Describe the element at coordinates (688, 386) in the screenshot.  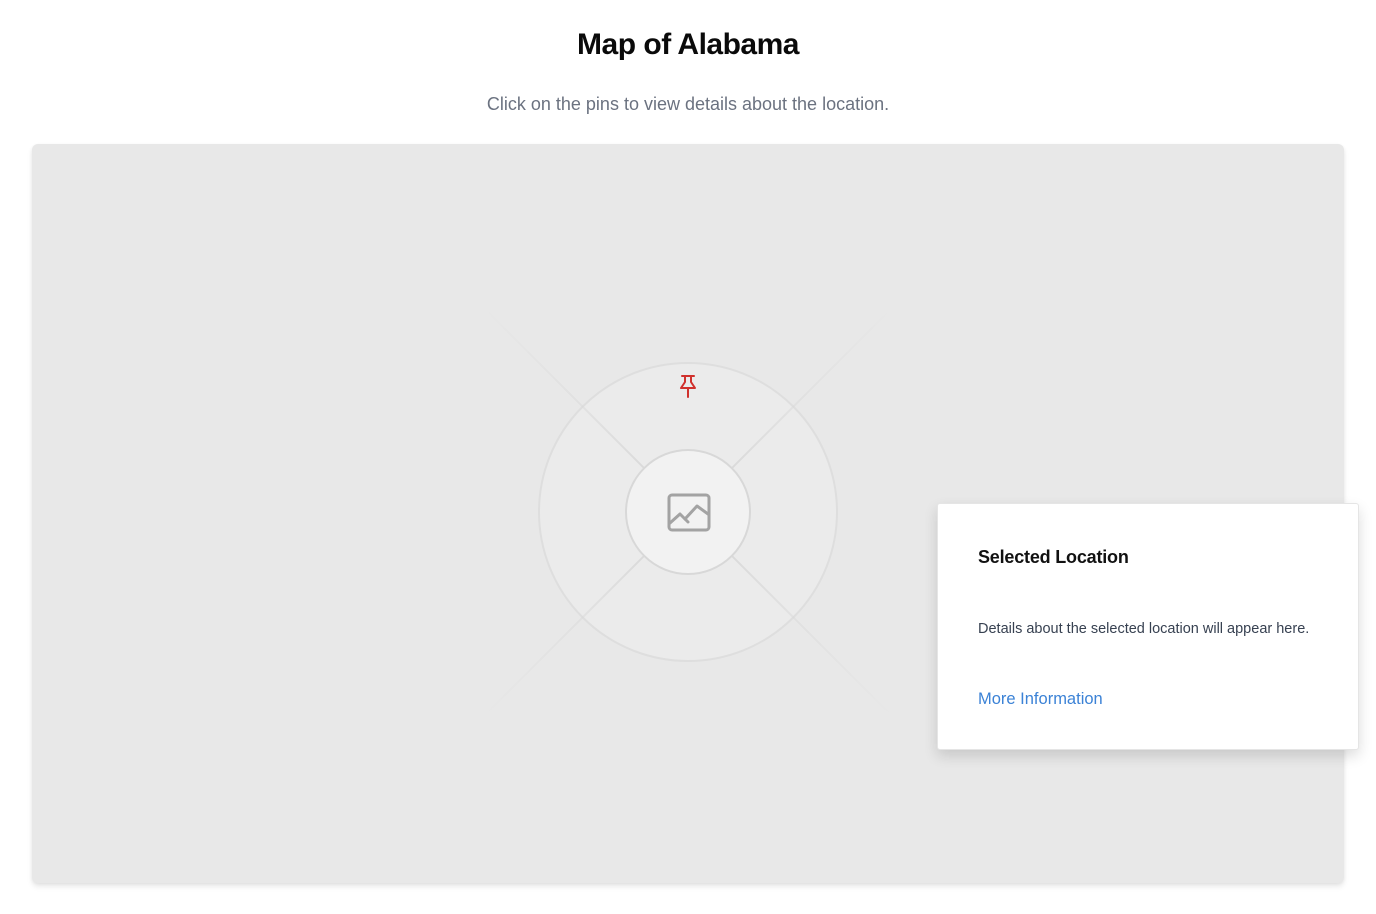
I see `pushpin-icon` at that location.